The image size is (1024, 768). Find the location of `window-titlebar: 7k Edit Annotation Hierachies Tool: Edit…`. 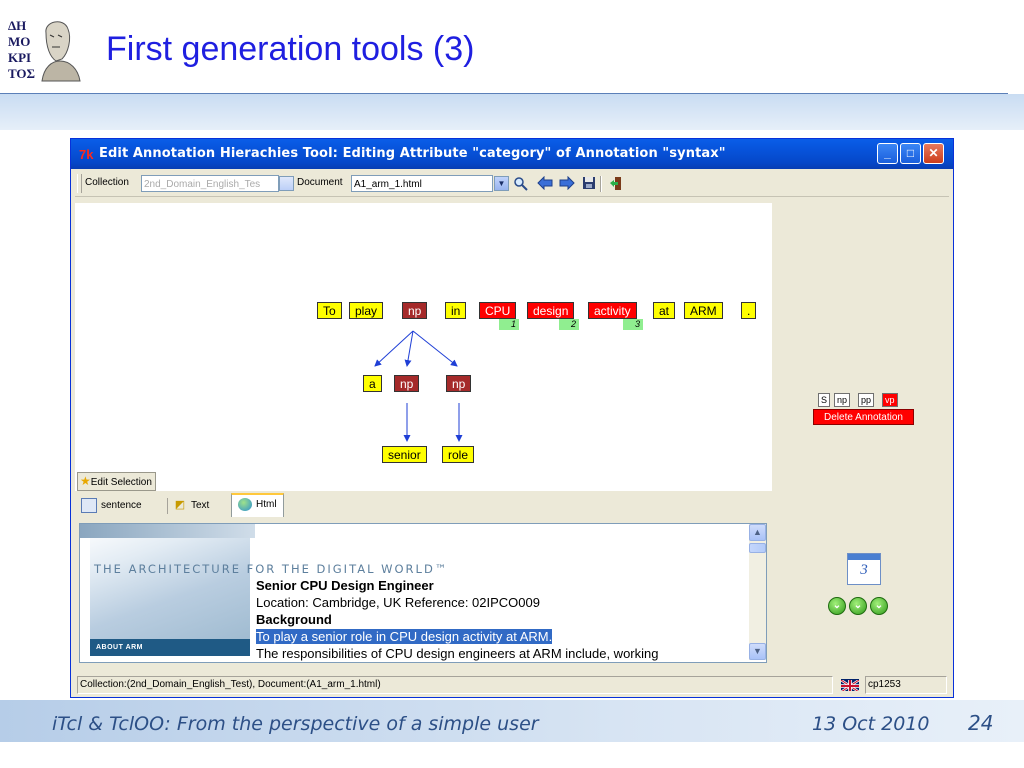

window-titlebar: 7k Edit Annotation Hierachies Tool: Edit… is located at coordinates (512, 154).